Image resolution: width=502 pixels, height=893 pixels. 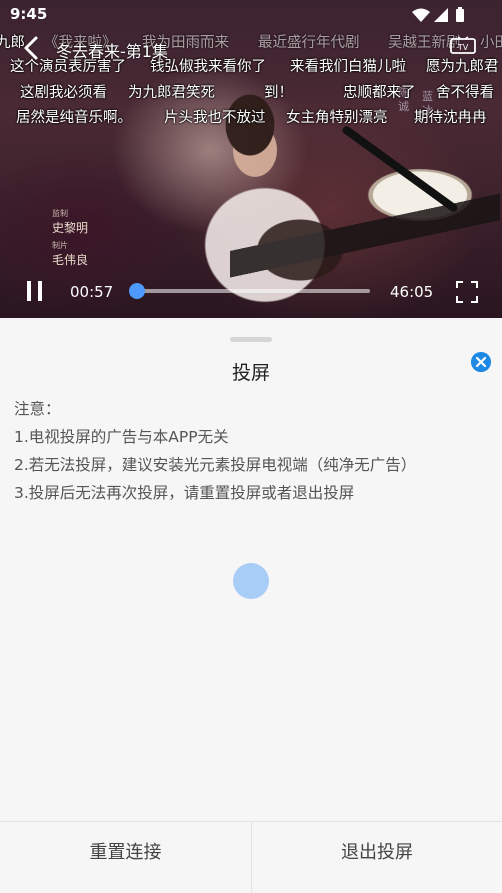 What do you see at coordinates (171, 93) in the screenshot?
I see `danmaku-comment: 为九郎君笑死` at bounding box center [171, 93].